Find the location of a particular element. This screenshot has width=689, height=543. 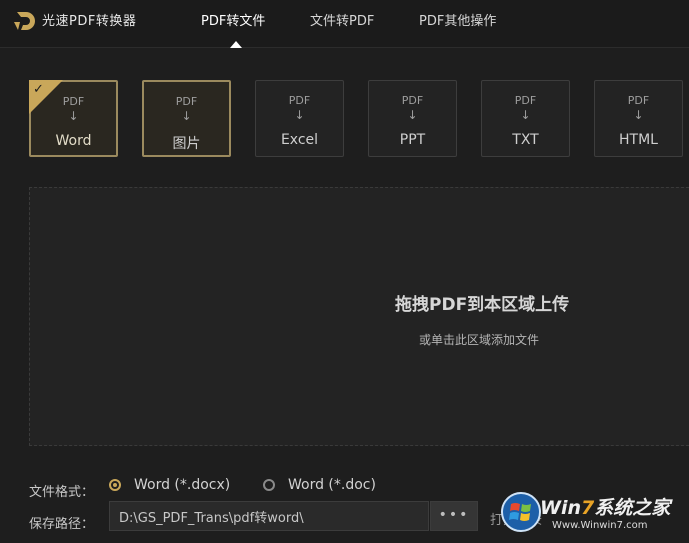

radio-doc is located at coordinates (269, 485).